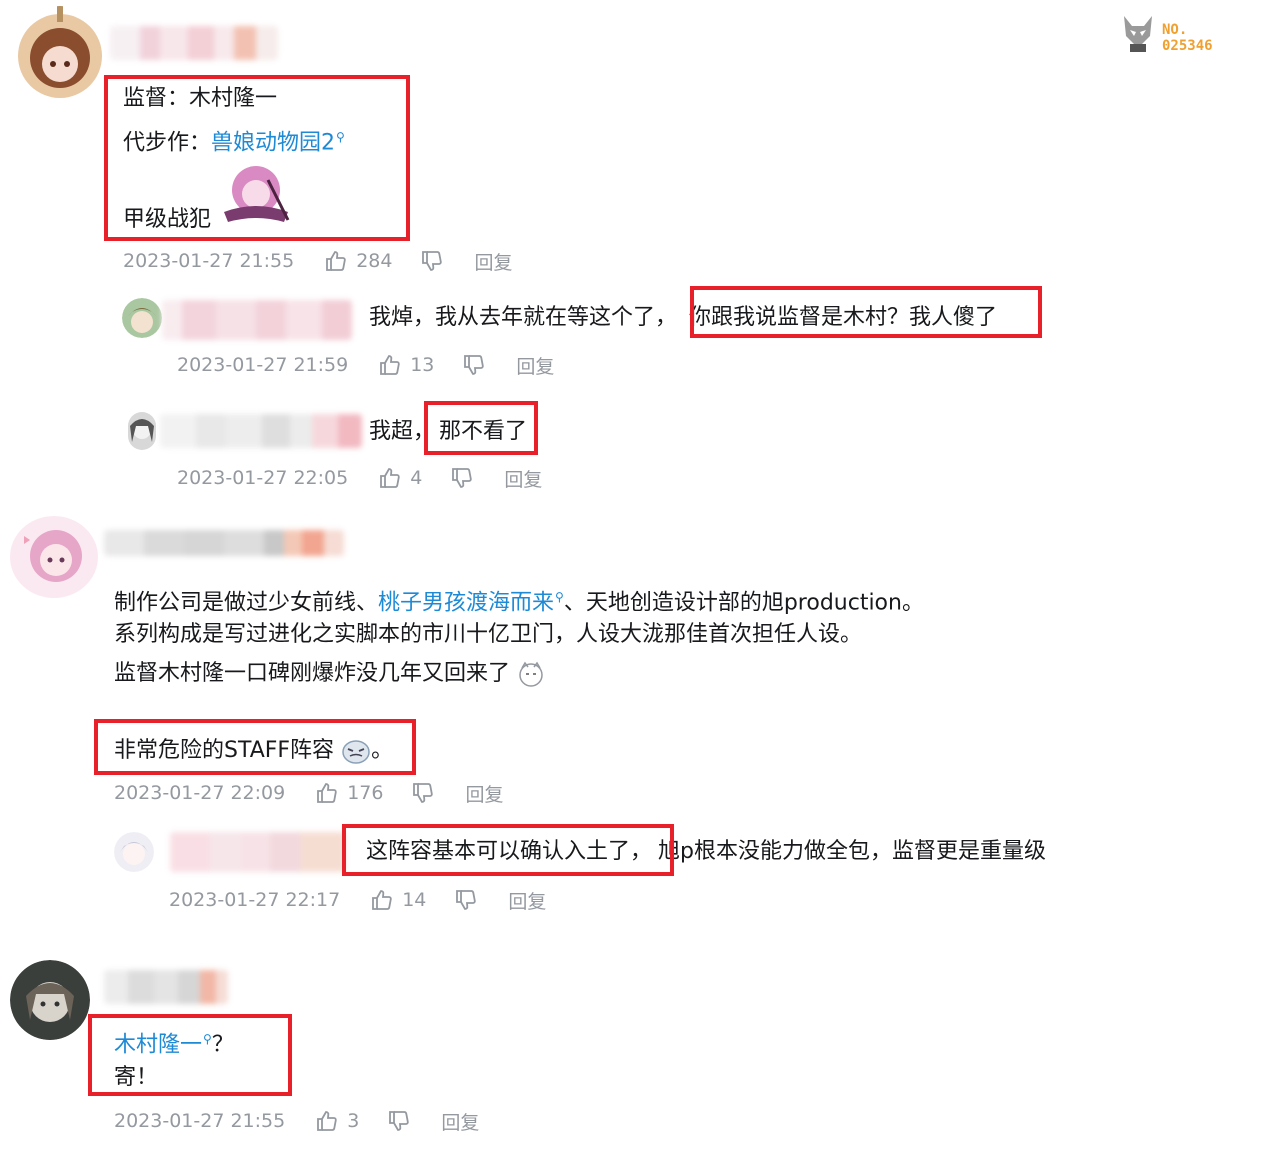 This screenshot has height=1152, width=1266. Describe the element at coordinates (353, 1121) in the screenshot. I see `like-count: 3` at that location.